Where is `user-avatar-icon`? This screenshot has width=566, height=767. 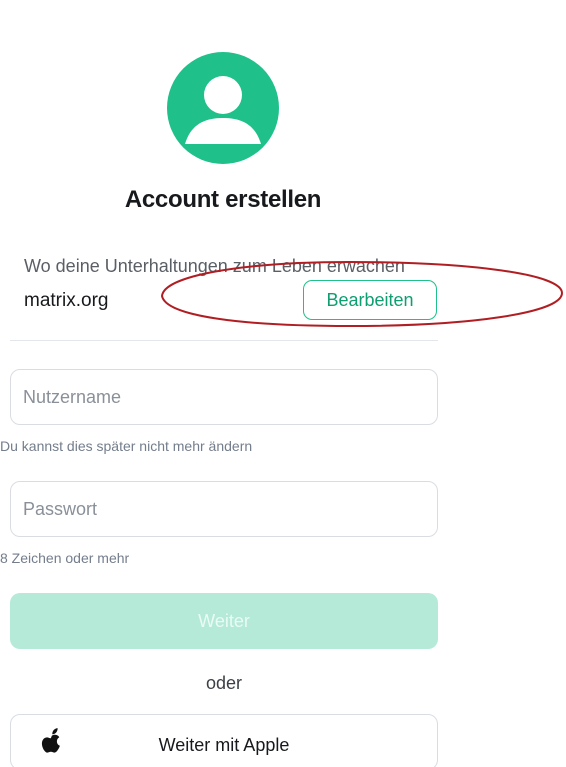
user-avatar-icon is located at coordinates (223, 108).